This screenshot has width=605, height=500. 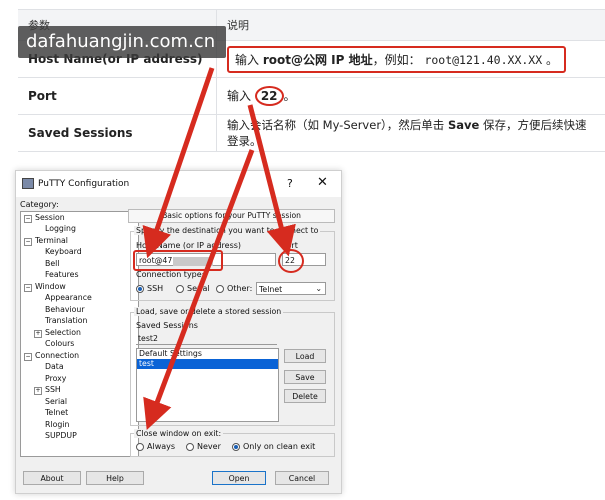 What do you see at coordinates (483, 59) in the screenshot?
I see `host-desc-code: root@121.40.XX.XX` at bounding box center [483, 59].